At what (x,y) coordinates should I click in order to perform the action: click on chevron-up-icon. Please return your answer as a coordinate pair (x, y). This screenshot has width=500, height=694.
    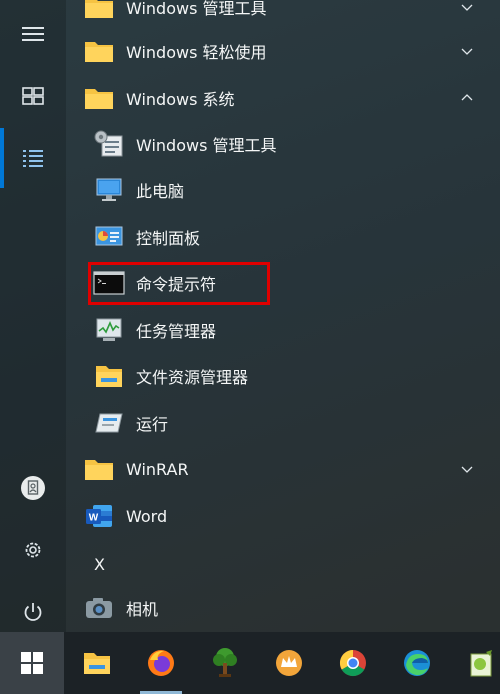
    Looking at the image, I should click on (467, 97).